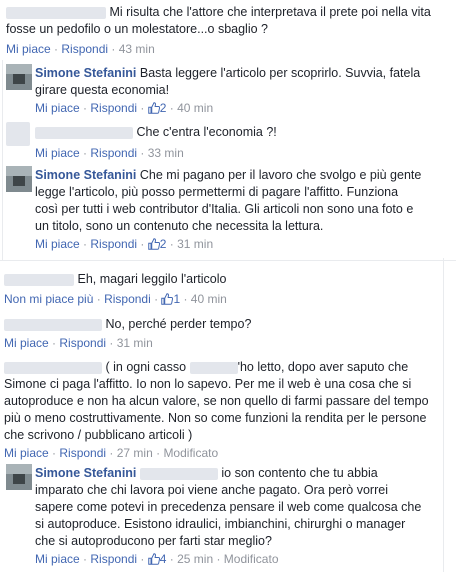 Image resolution: width=456 pixels, height=572 pixels. I want to click on thread-line-right, so click(443, 415).